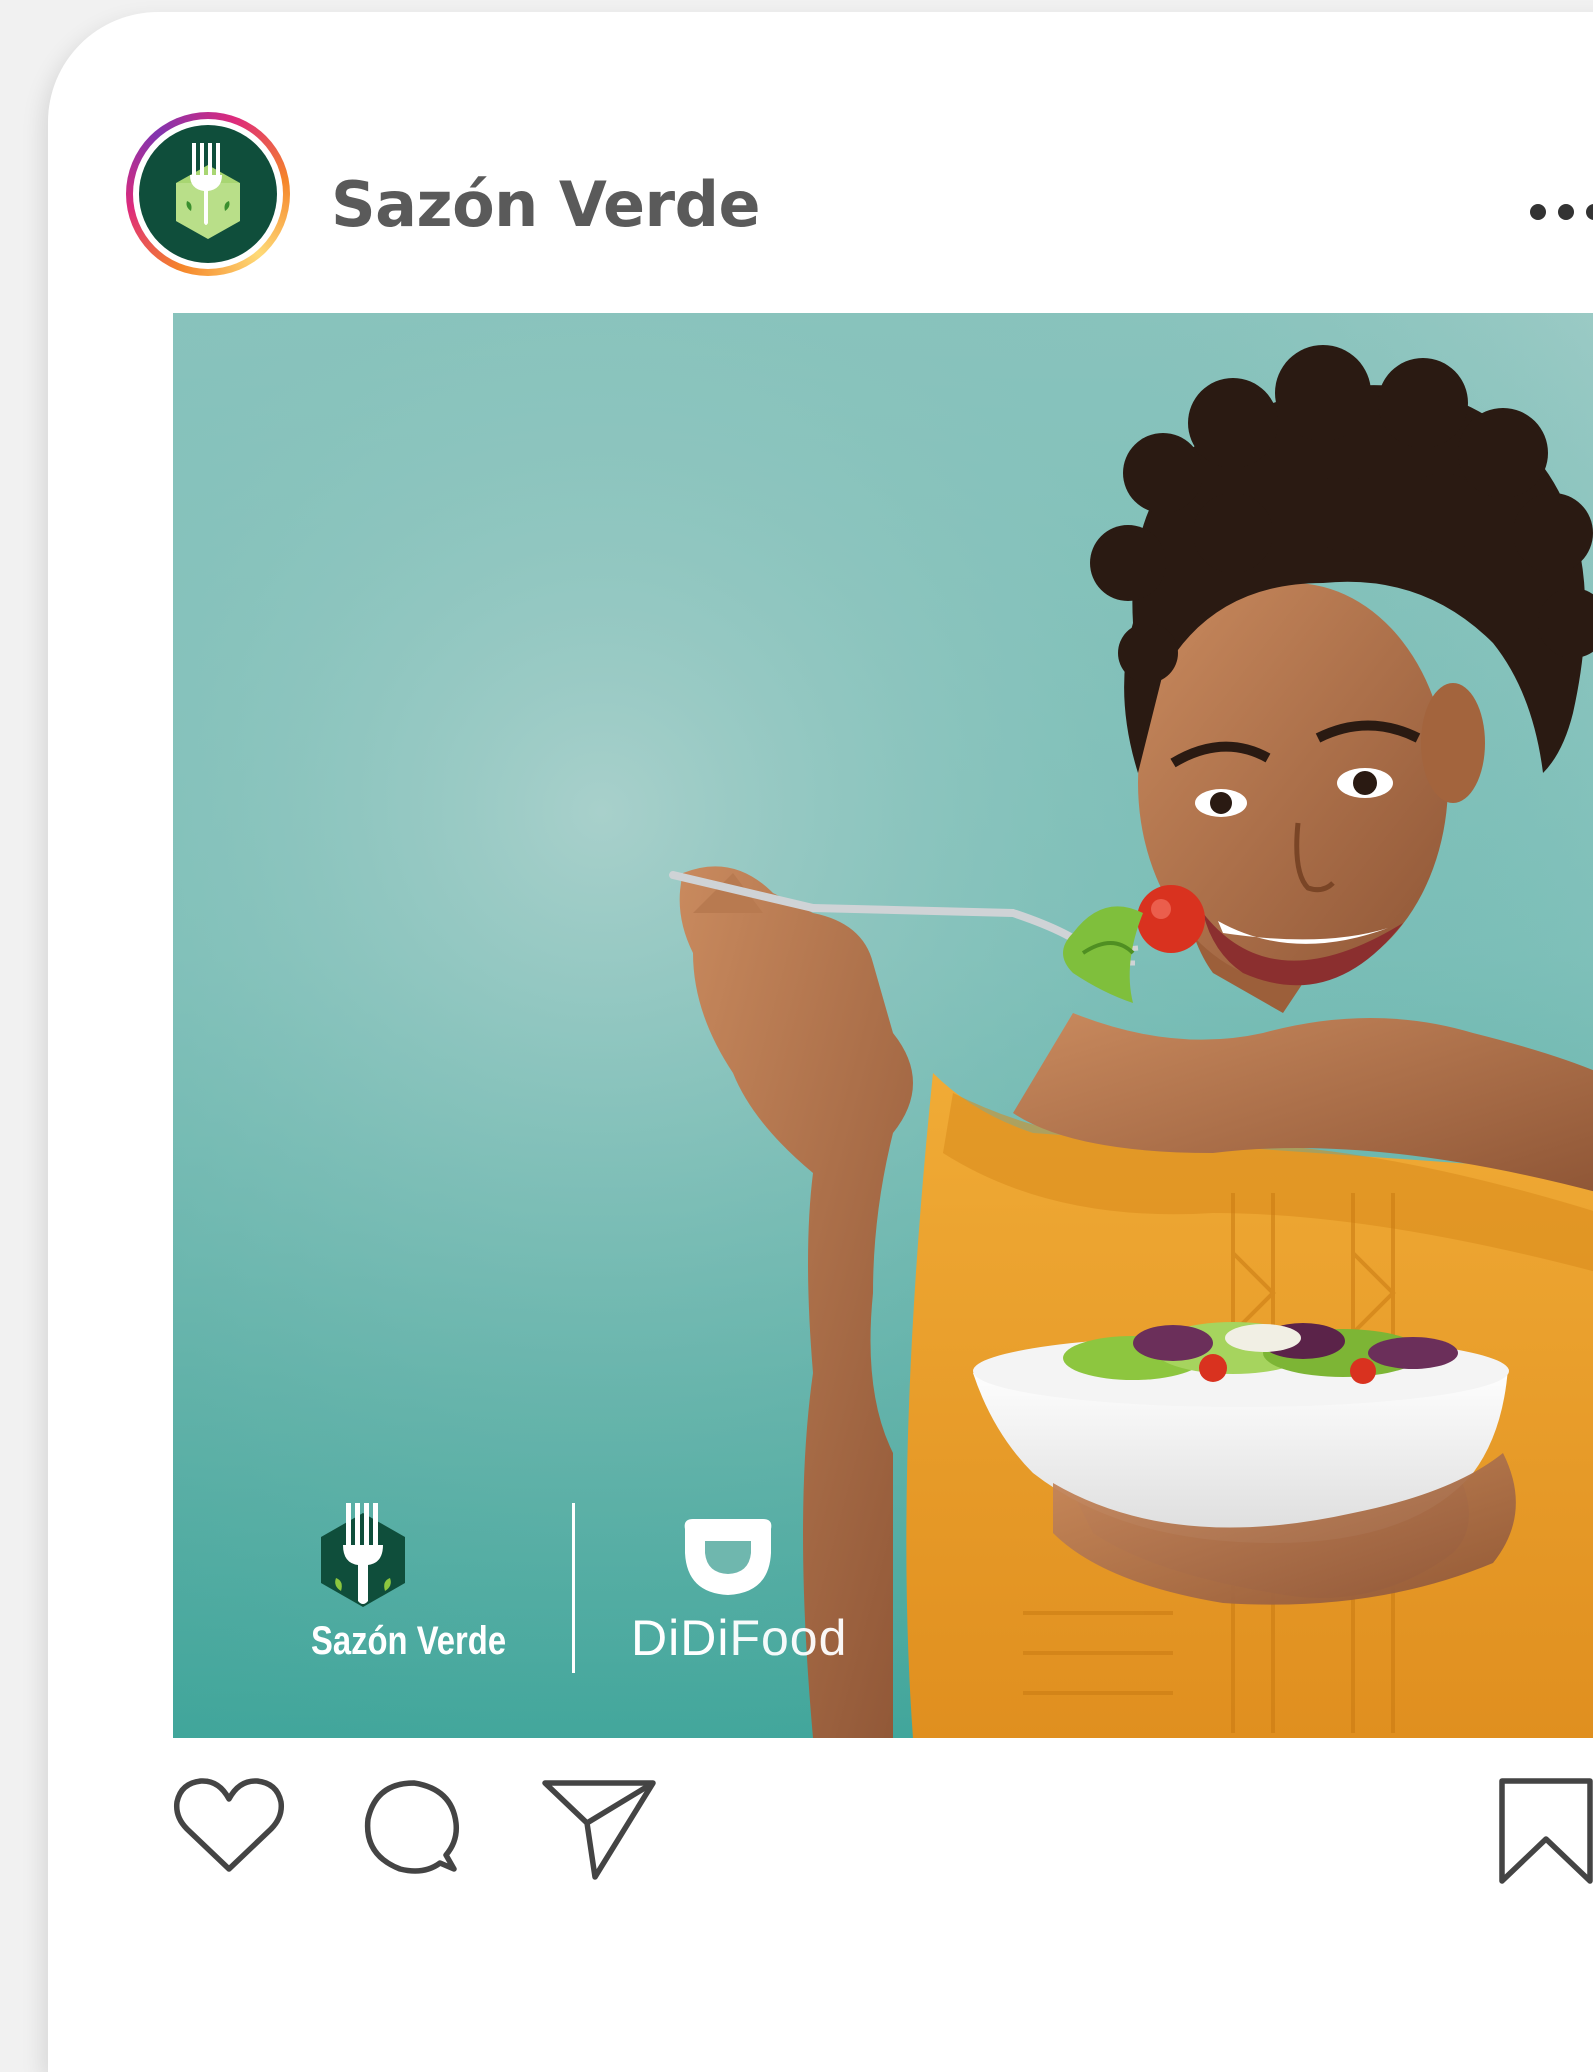  I want to click on comment-button, so click(412, 1829).